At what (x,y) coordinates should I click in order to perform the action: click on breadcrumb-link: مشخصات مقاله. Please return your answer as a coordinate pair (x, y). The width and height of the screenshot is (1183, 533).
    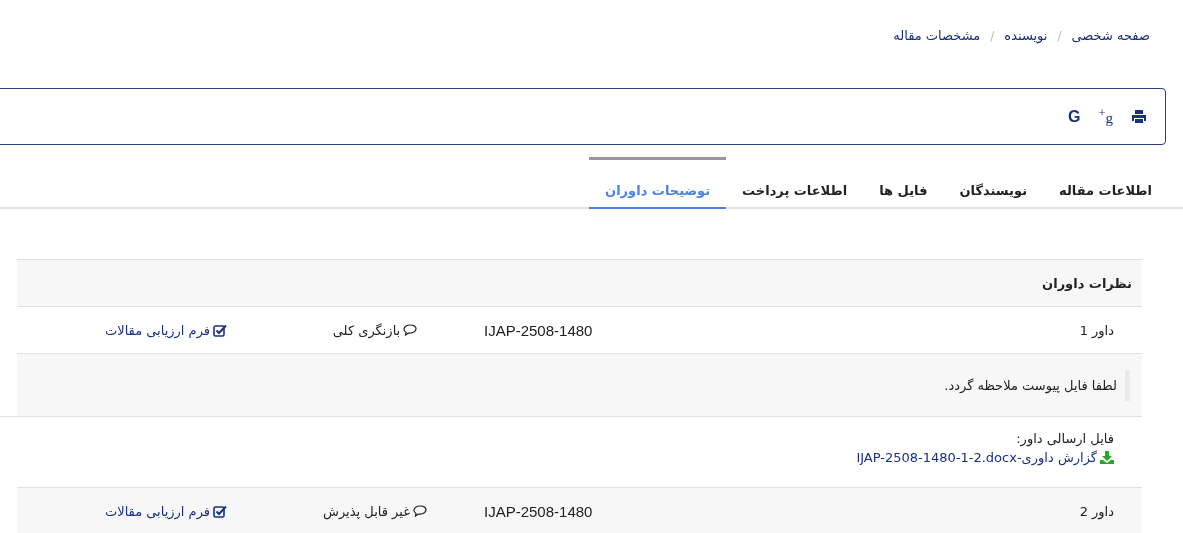
    Looking at the image, I should click on (937, 35).